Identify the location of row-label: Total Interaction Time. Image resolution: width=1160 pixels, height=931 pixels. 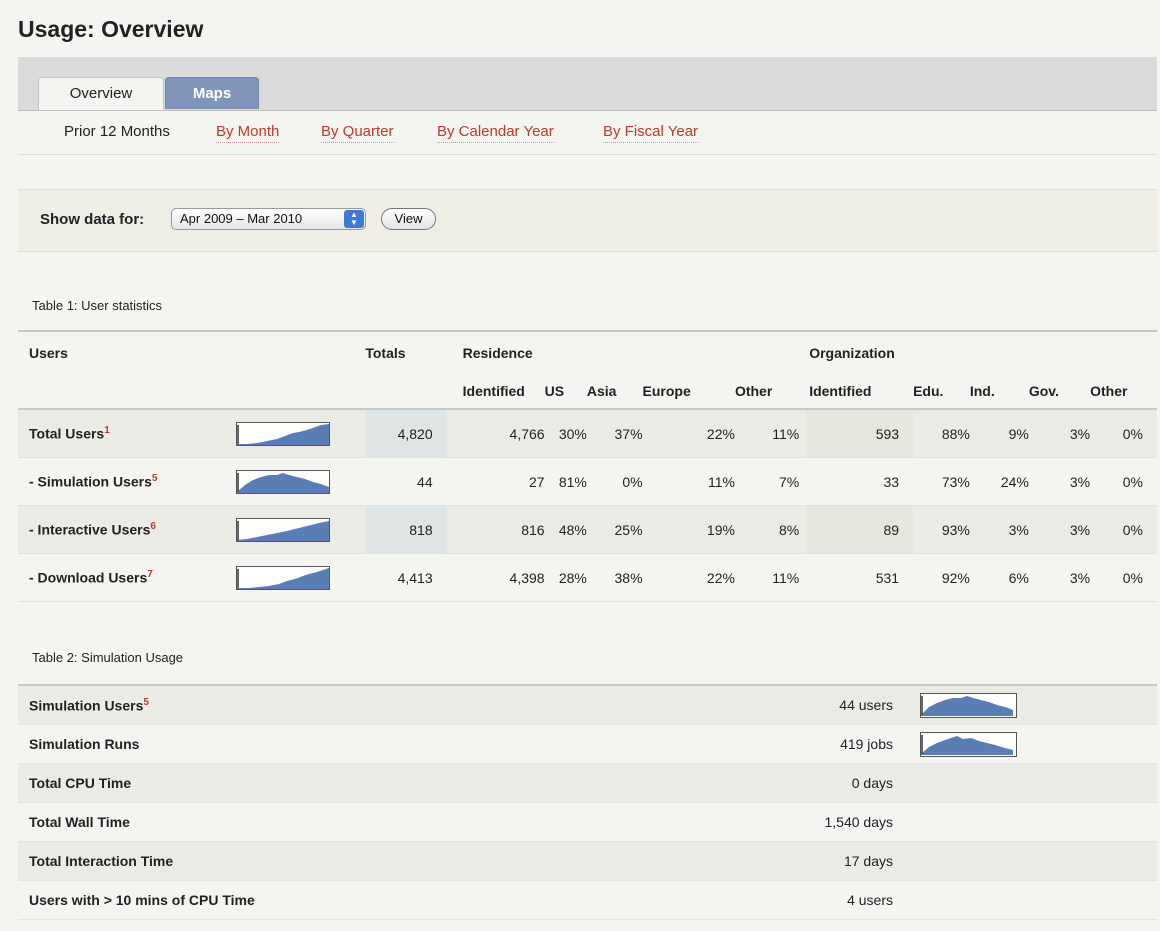
(380, 861).